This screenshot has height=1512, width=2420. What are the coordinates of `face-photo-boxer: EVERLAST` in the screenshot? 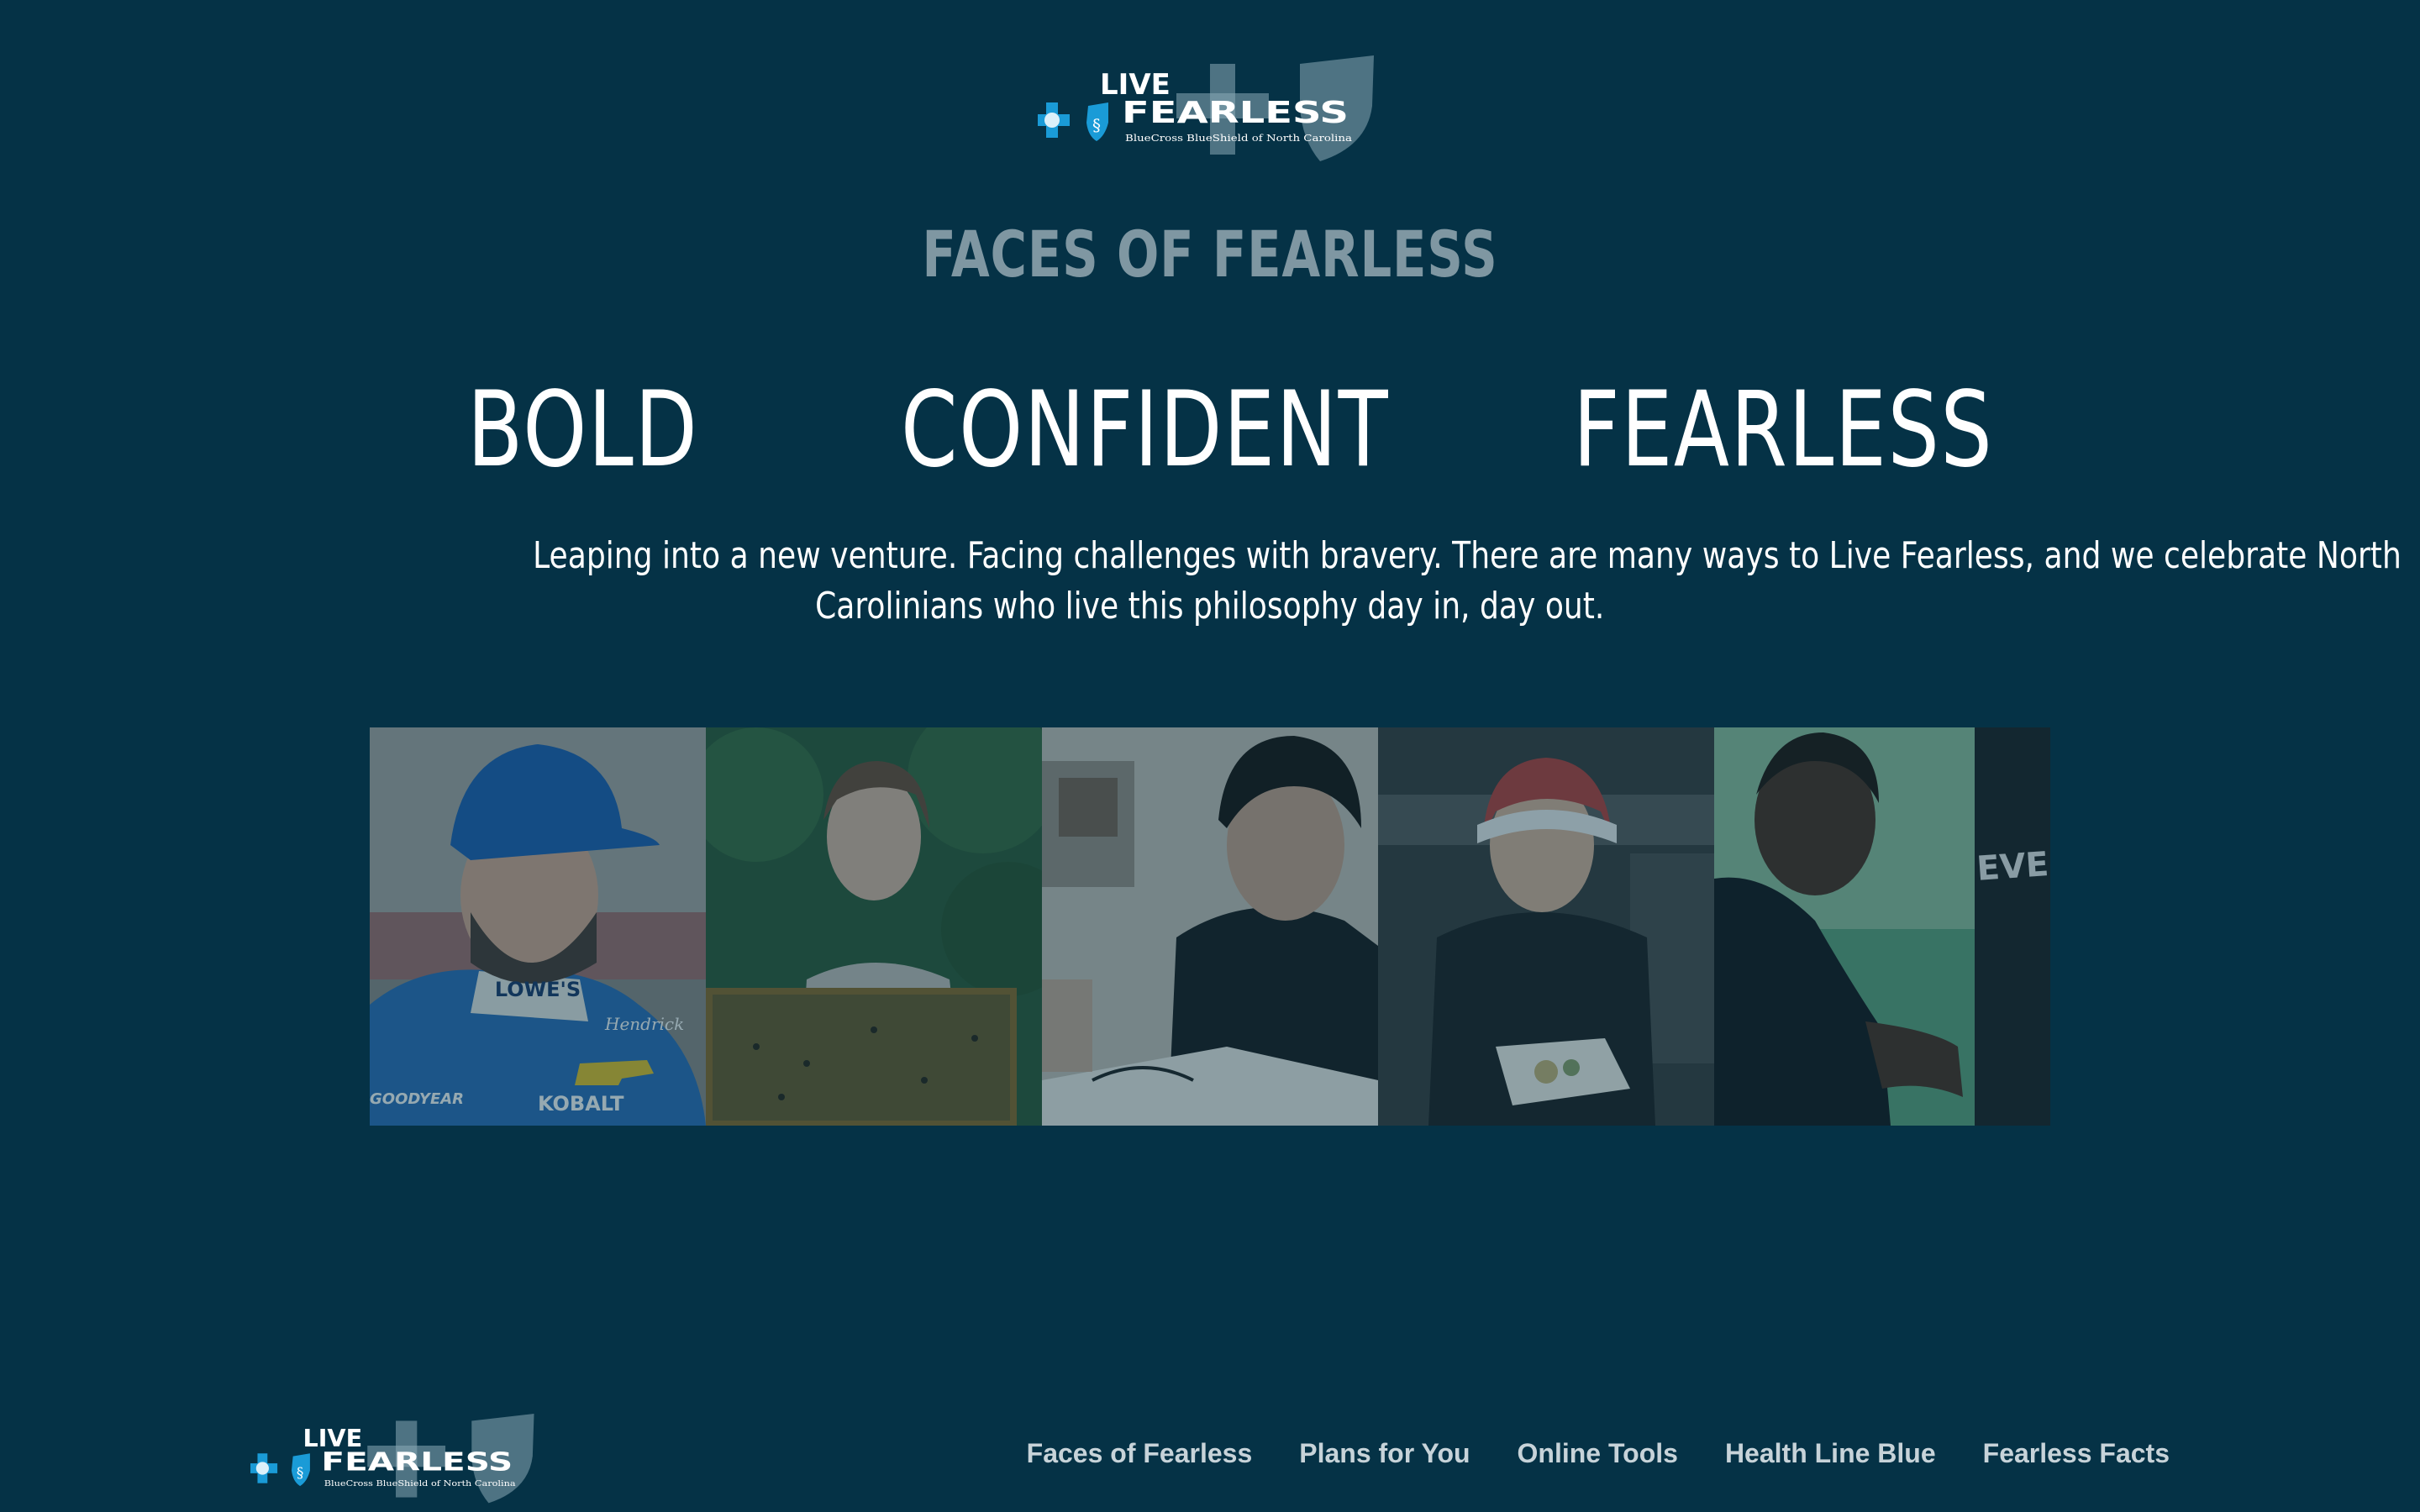 It's located at (1882, 926).